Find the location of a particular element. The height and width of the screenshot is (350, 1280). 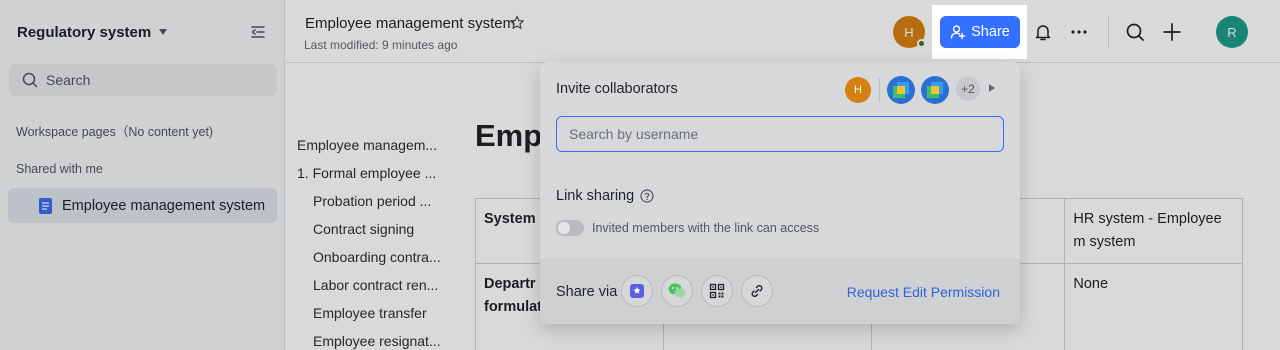

collaborator-avatar: H is located at coordinates (858, 90).